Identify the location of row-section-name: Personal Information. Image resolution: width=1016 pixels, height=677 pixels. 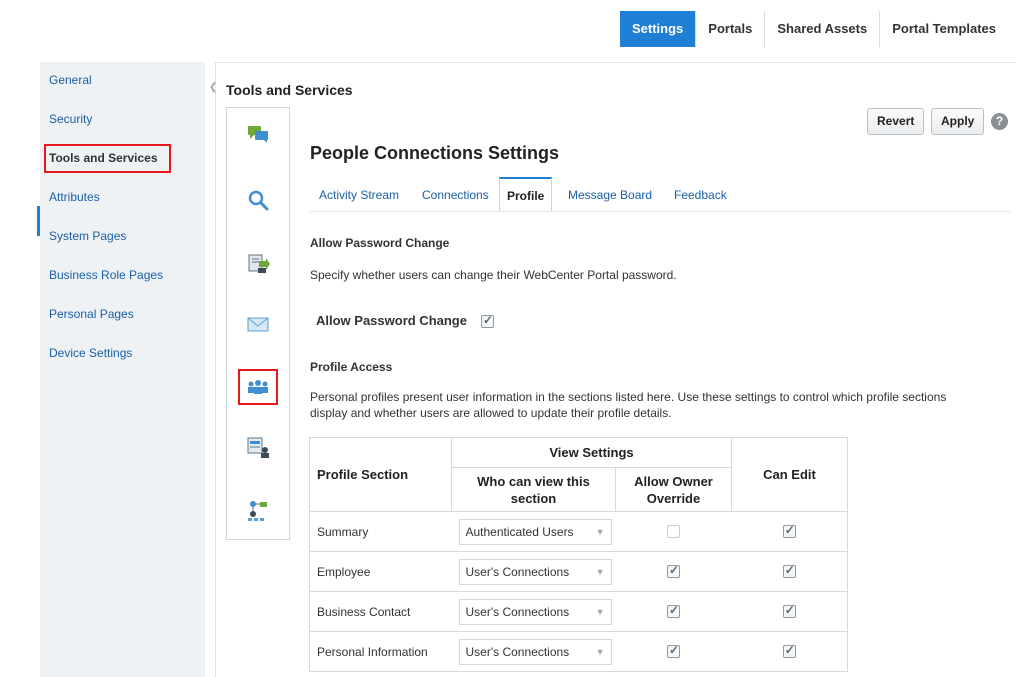
(380, 651).